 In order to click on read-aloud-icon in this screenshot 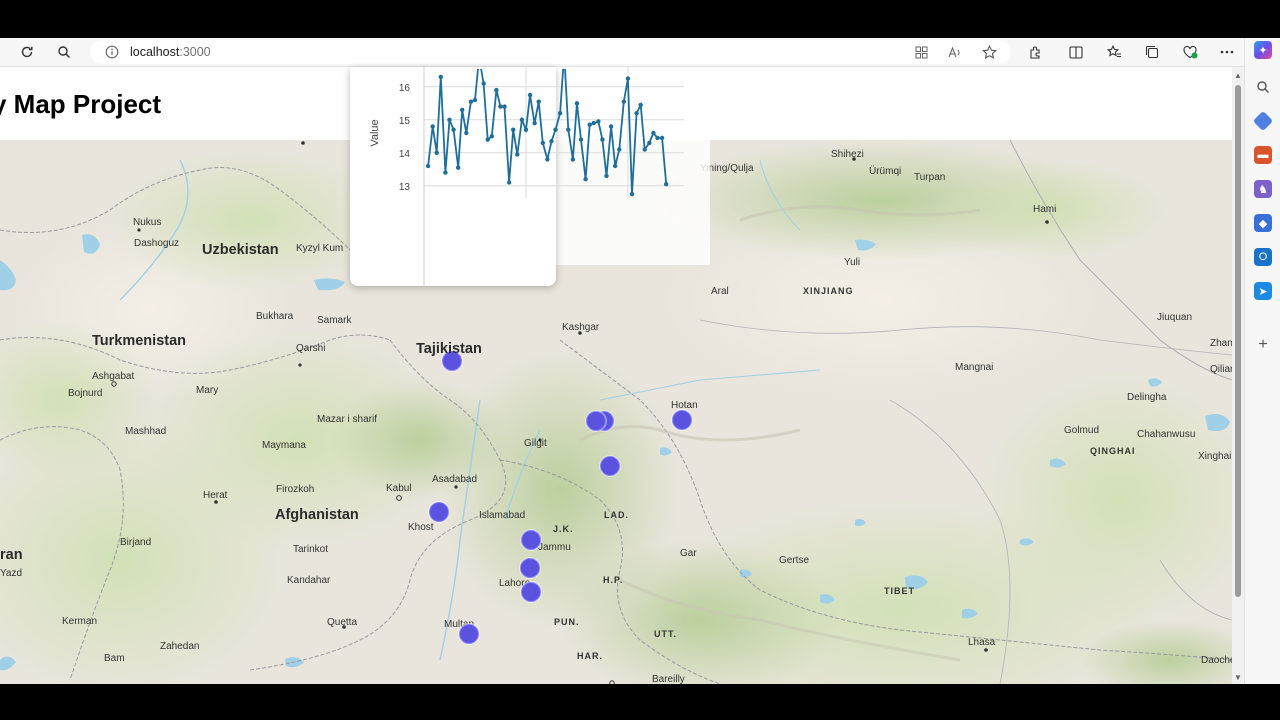, I will do `click(955, 52)`.